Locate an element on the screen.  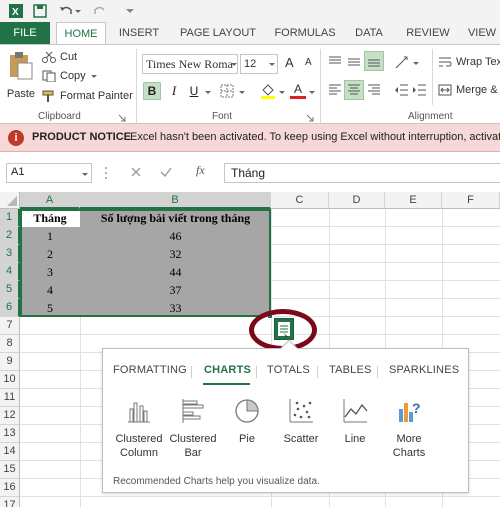
name-box-dropdown-icon is located at coordinates (85, 175).